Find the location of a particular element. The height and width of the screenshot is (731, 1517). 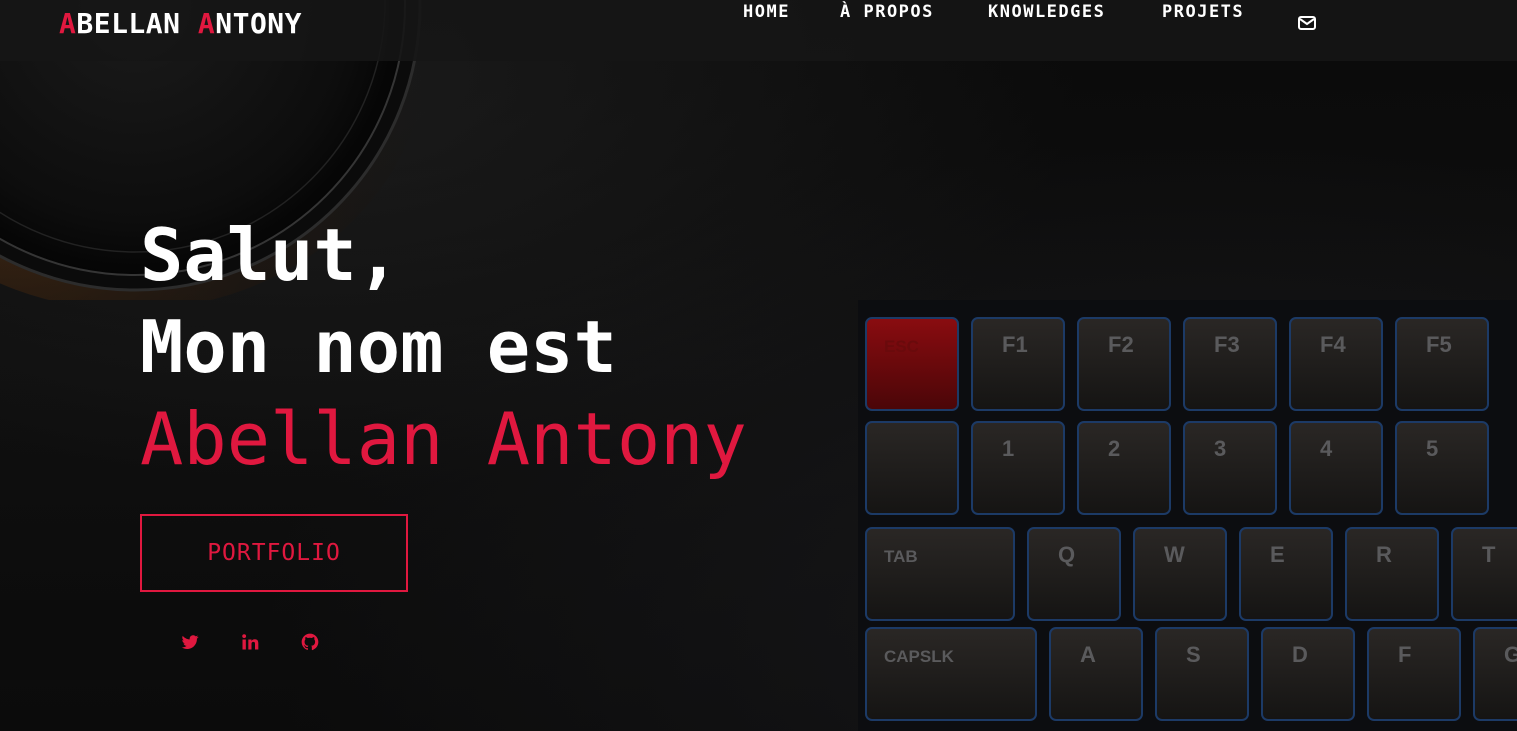

keycap-label: T is located at coordinates (1489, 554).